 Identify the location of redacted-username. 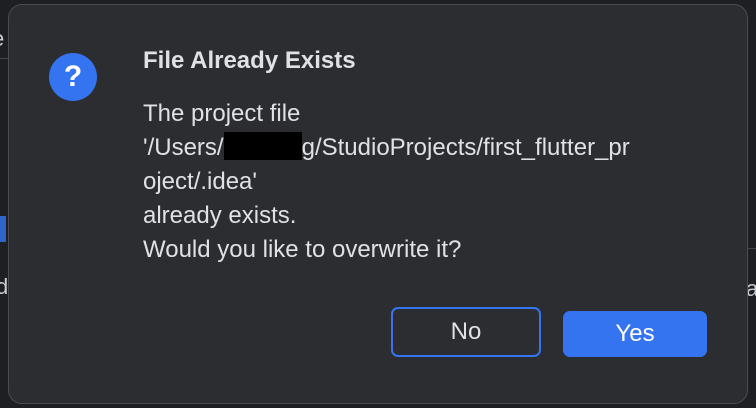
(262, 146).